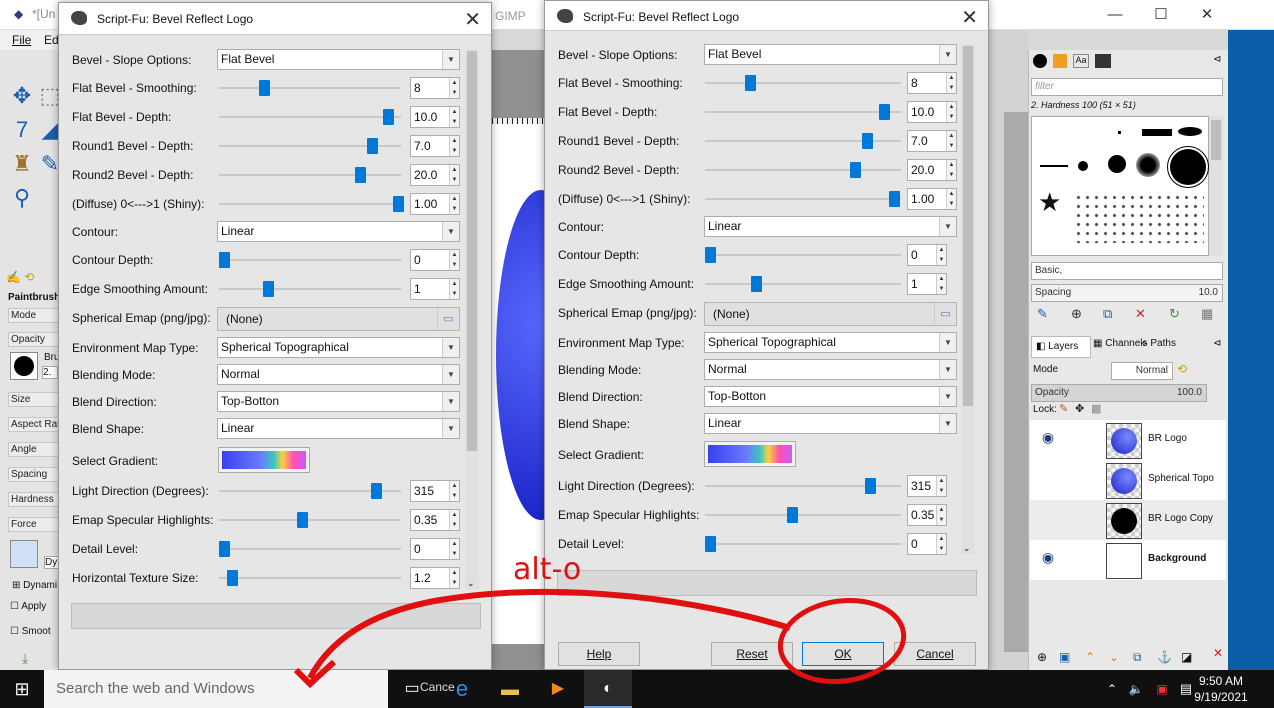  I want to click on force-field: Force, so click(34, 524).